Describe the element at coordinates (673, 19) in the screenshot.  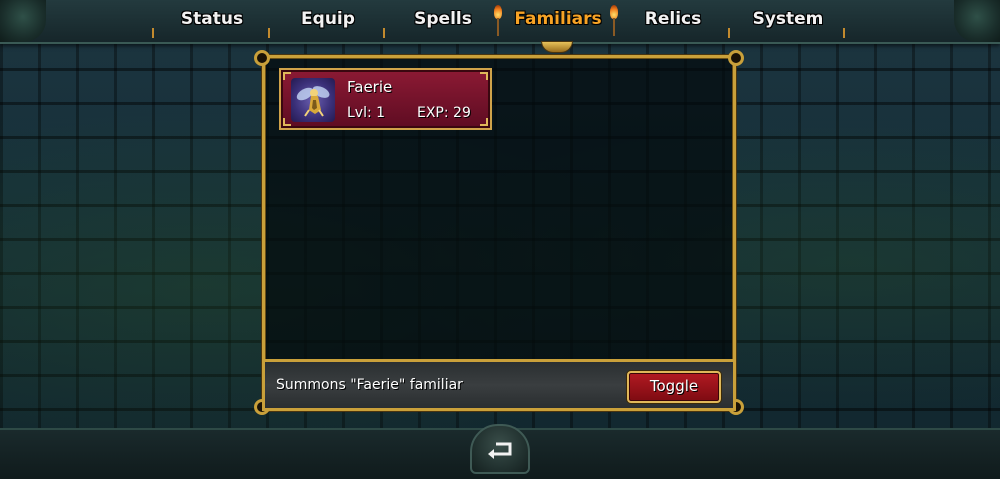
I see `tab-relics: Relics` at that location.